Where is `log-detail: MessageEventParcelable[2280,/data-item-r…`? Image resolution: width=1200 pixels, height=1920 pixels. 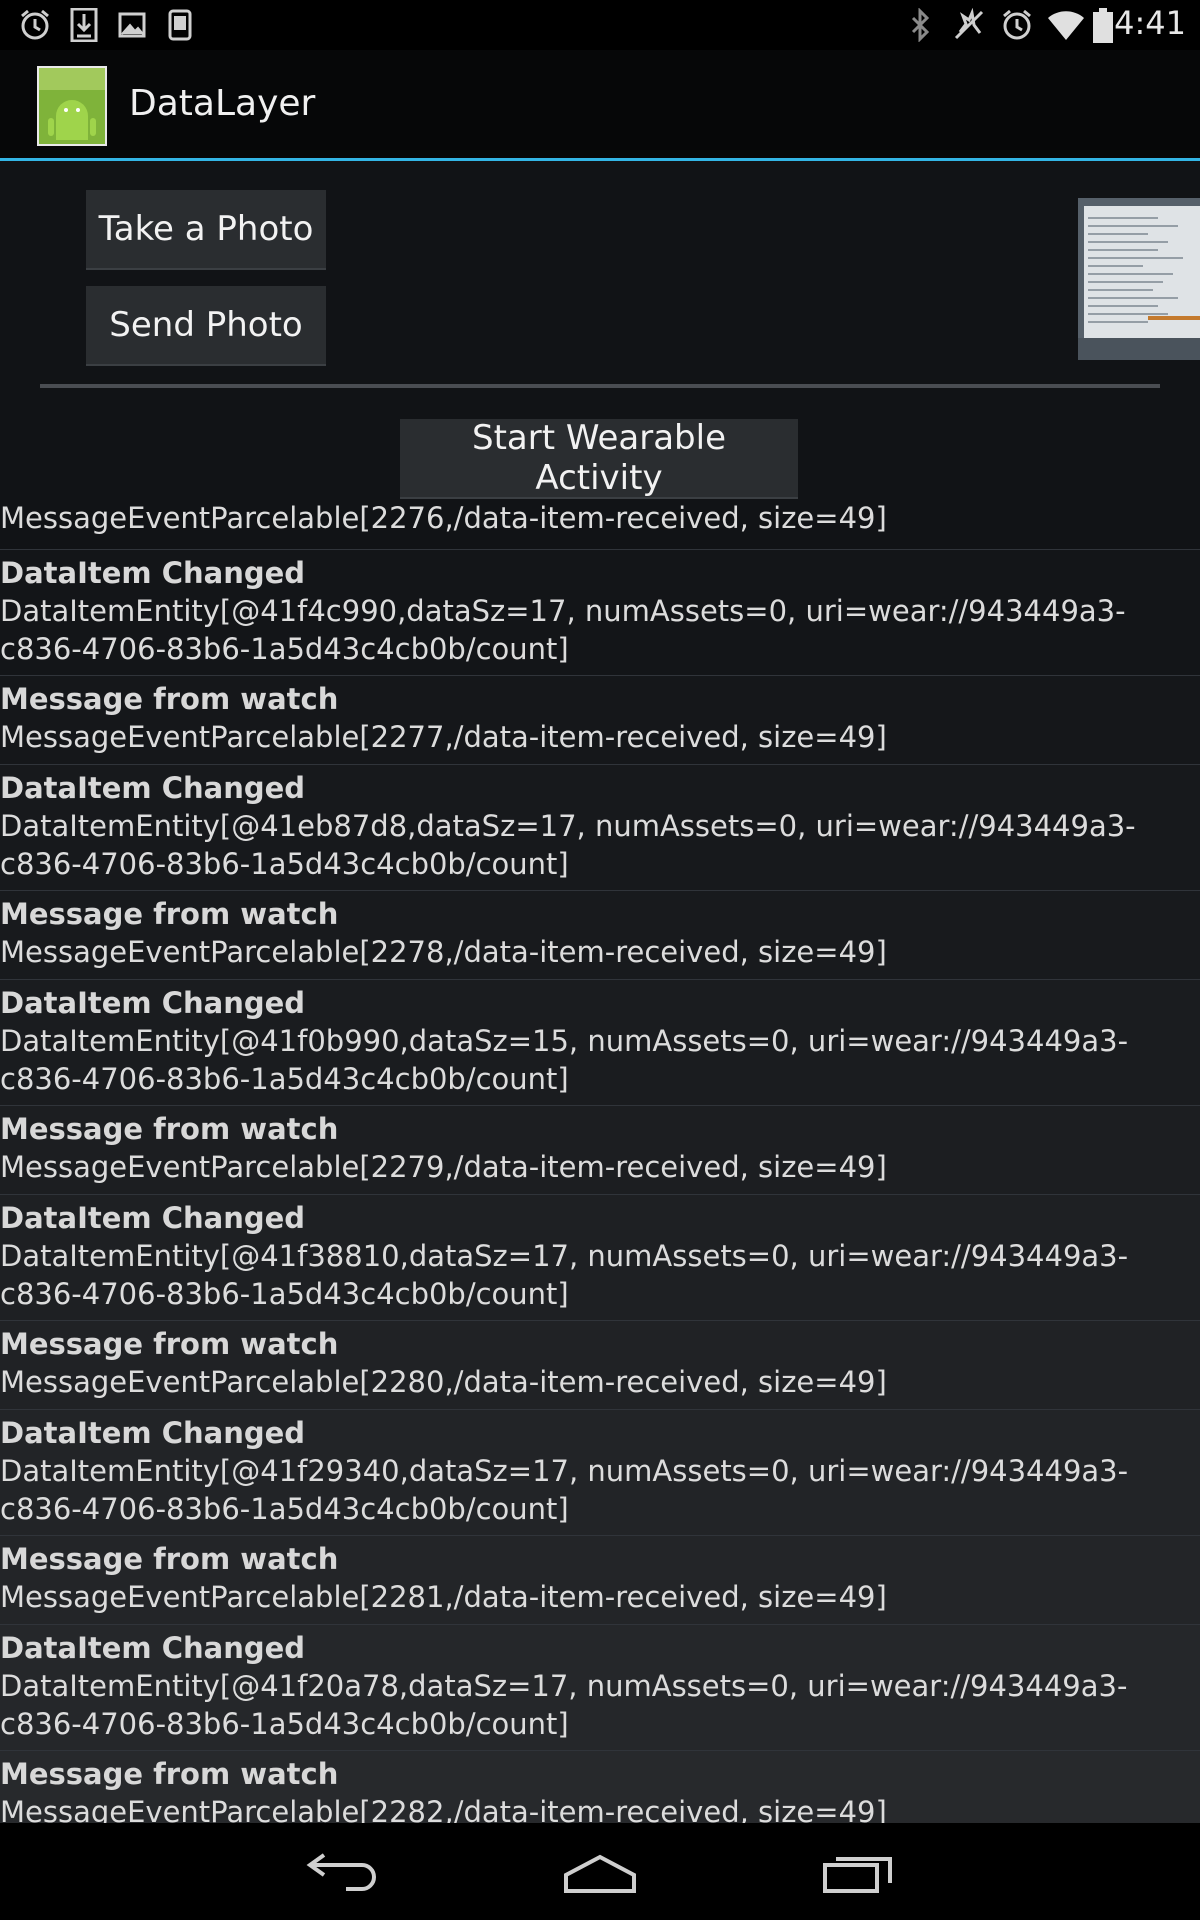
log-detail: MessageEventParcelable[2280,/data-item-r… is located at coordinates (443, 1382).